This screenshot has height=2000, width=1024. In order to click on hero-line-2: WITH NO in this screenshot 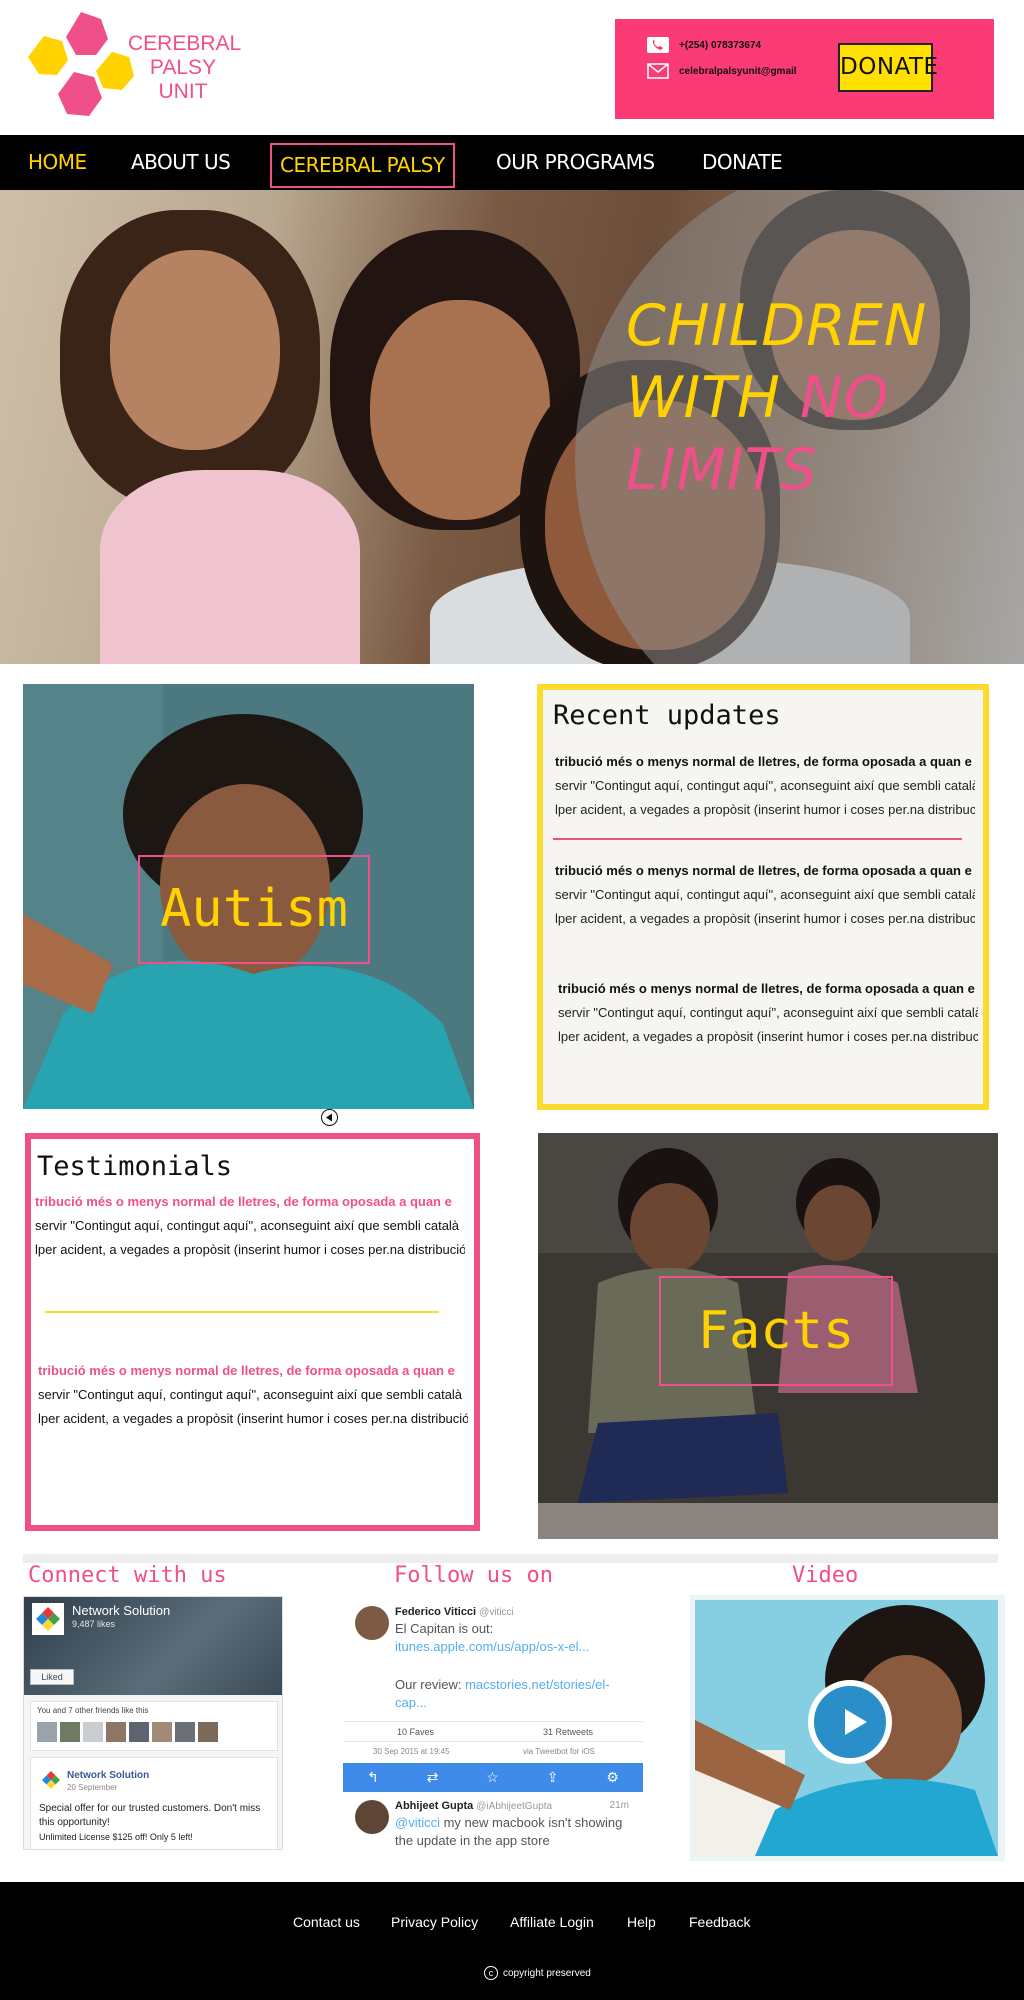, I will do `click(806, 398)`.